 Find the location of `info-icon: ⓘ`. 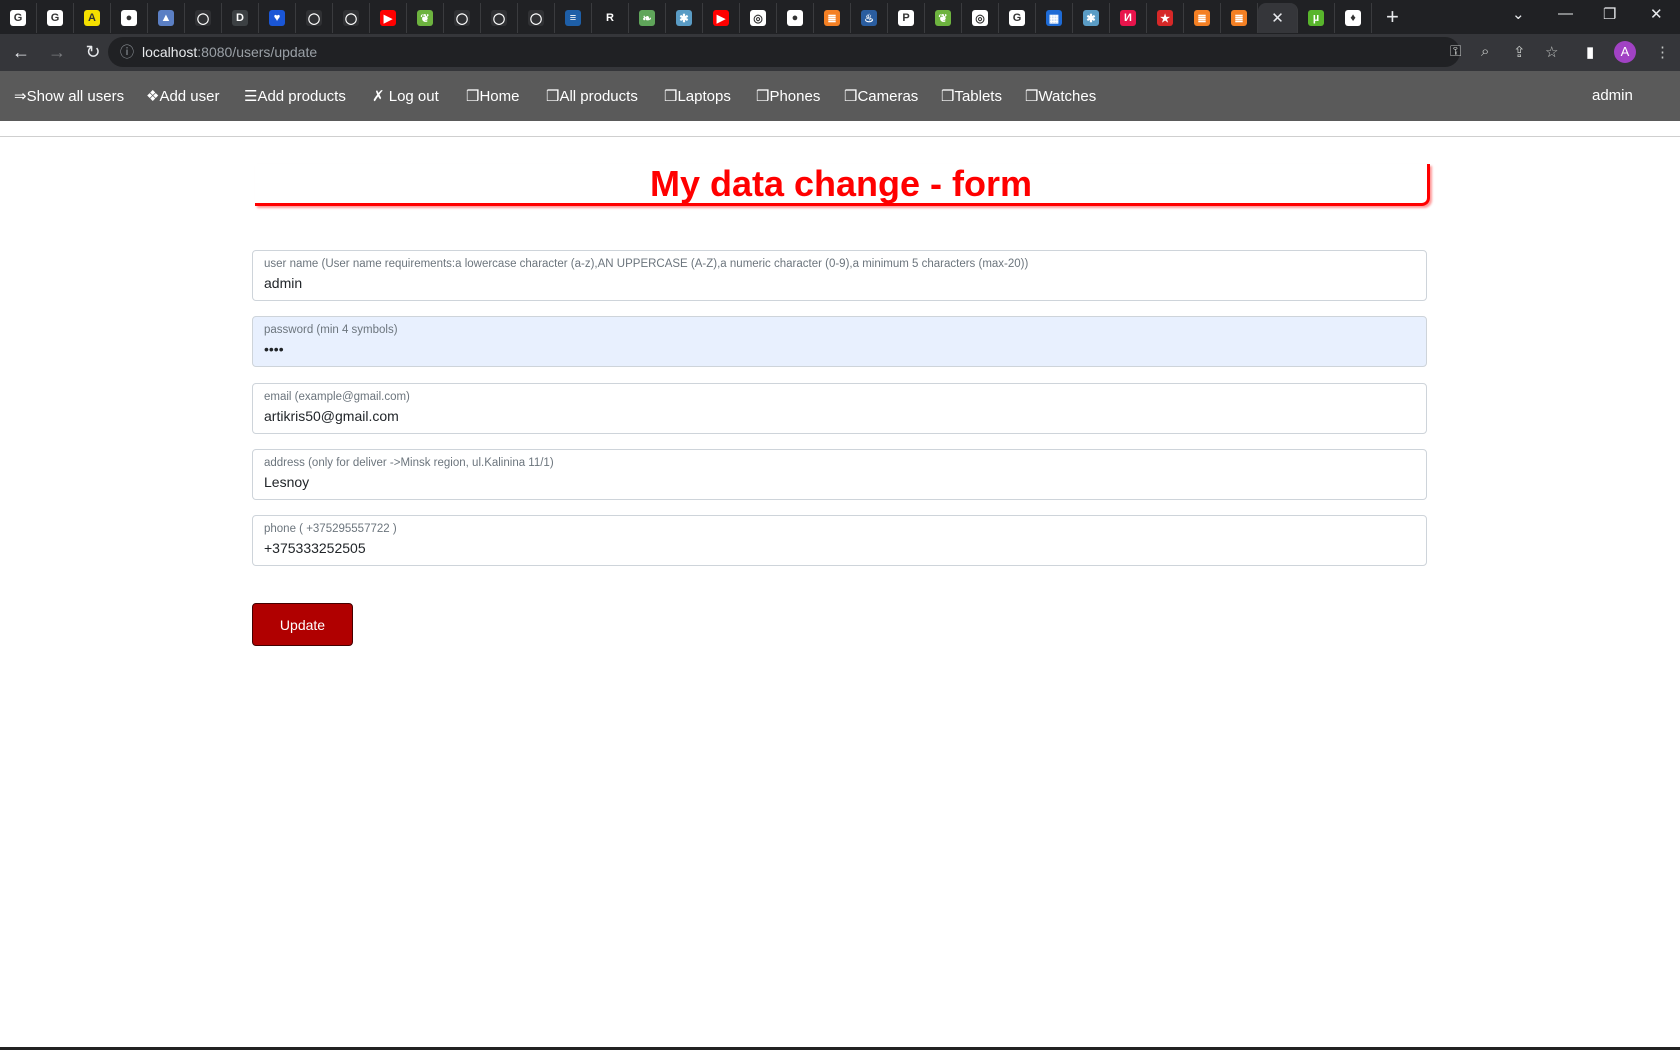

info-icon: ⓘ is located at coordinates (127, 52).